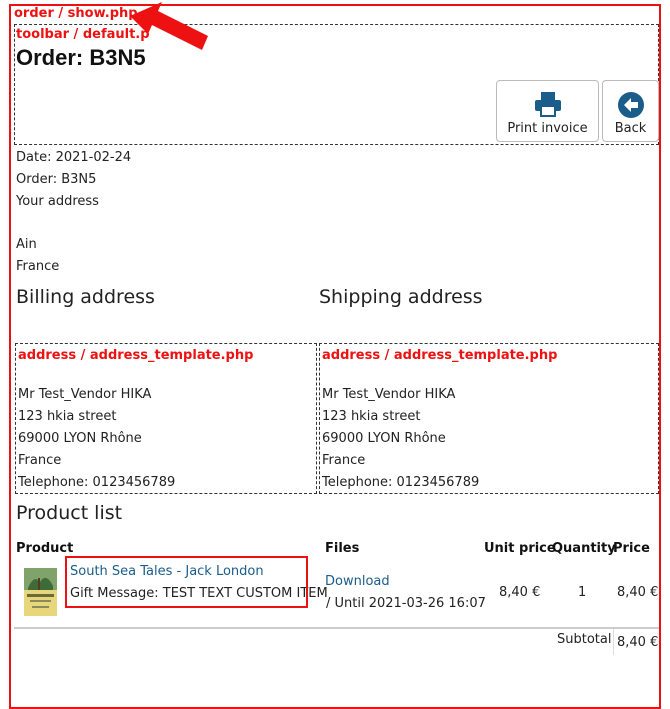  Describe the element at coordinates (440, 355) in the screenshot. I see `template-label-shipping-address: address / address_template.php` at that location.